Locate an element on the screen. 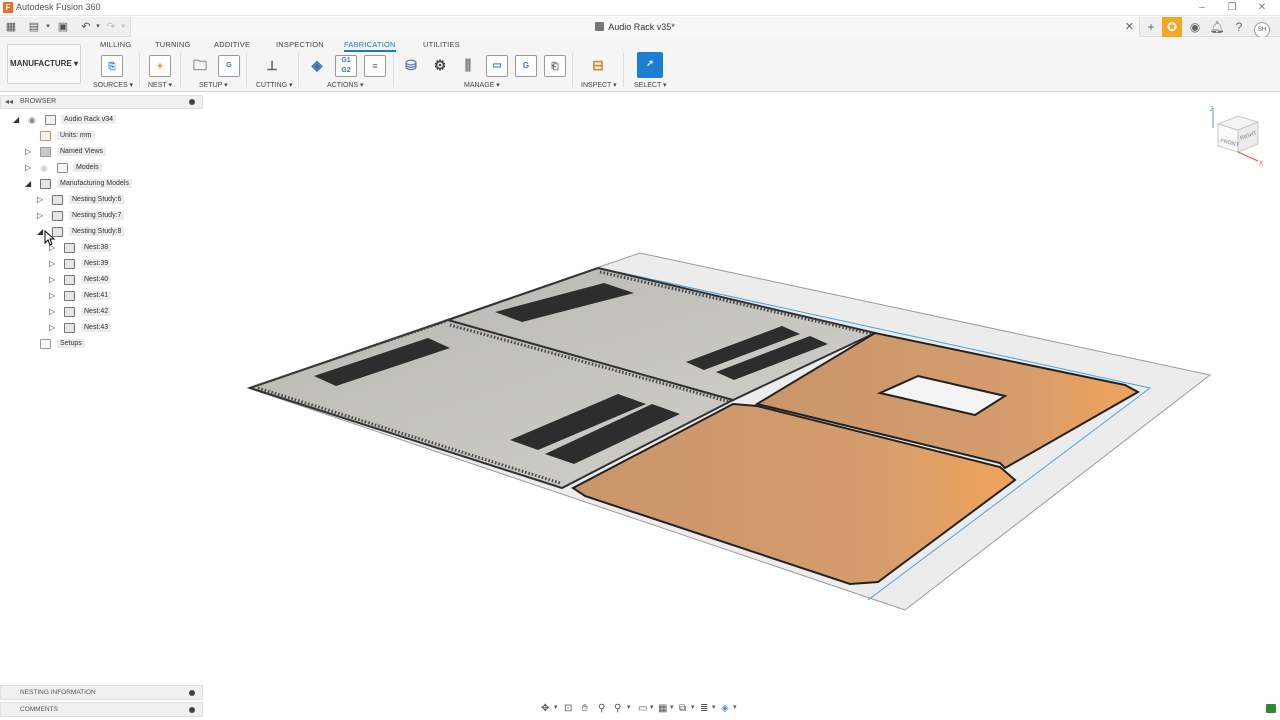  browser-pin-icon is located at coordinates (192, 102).